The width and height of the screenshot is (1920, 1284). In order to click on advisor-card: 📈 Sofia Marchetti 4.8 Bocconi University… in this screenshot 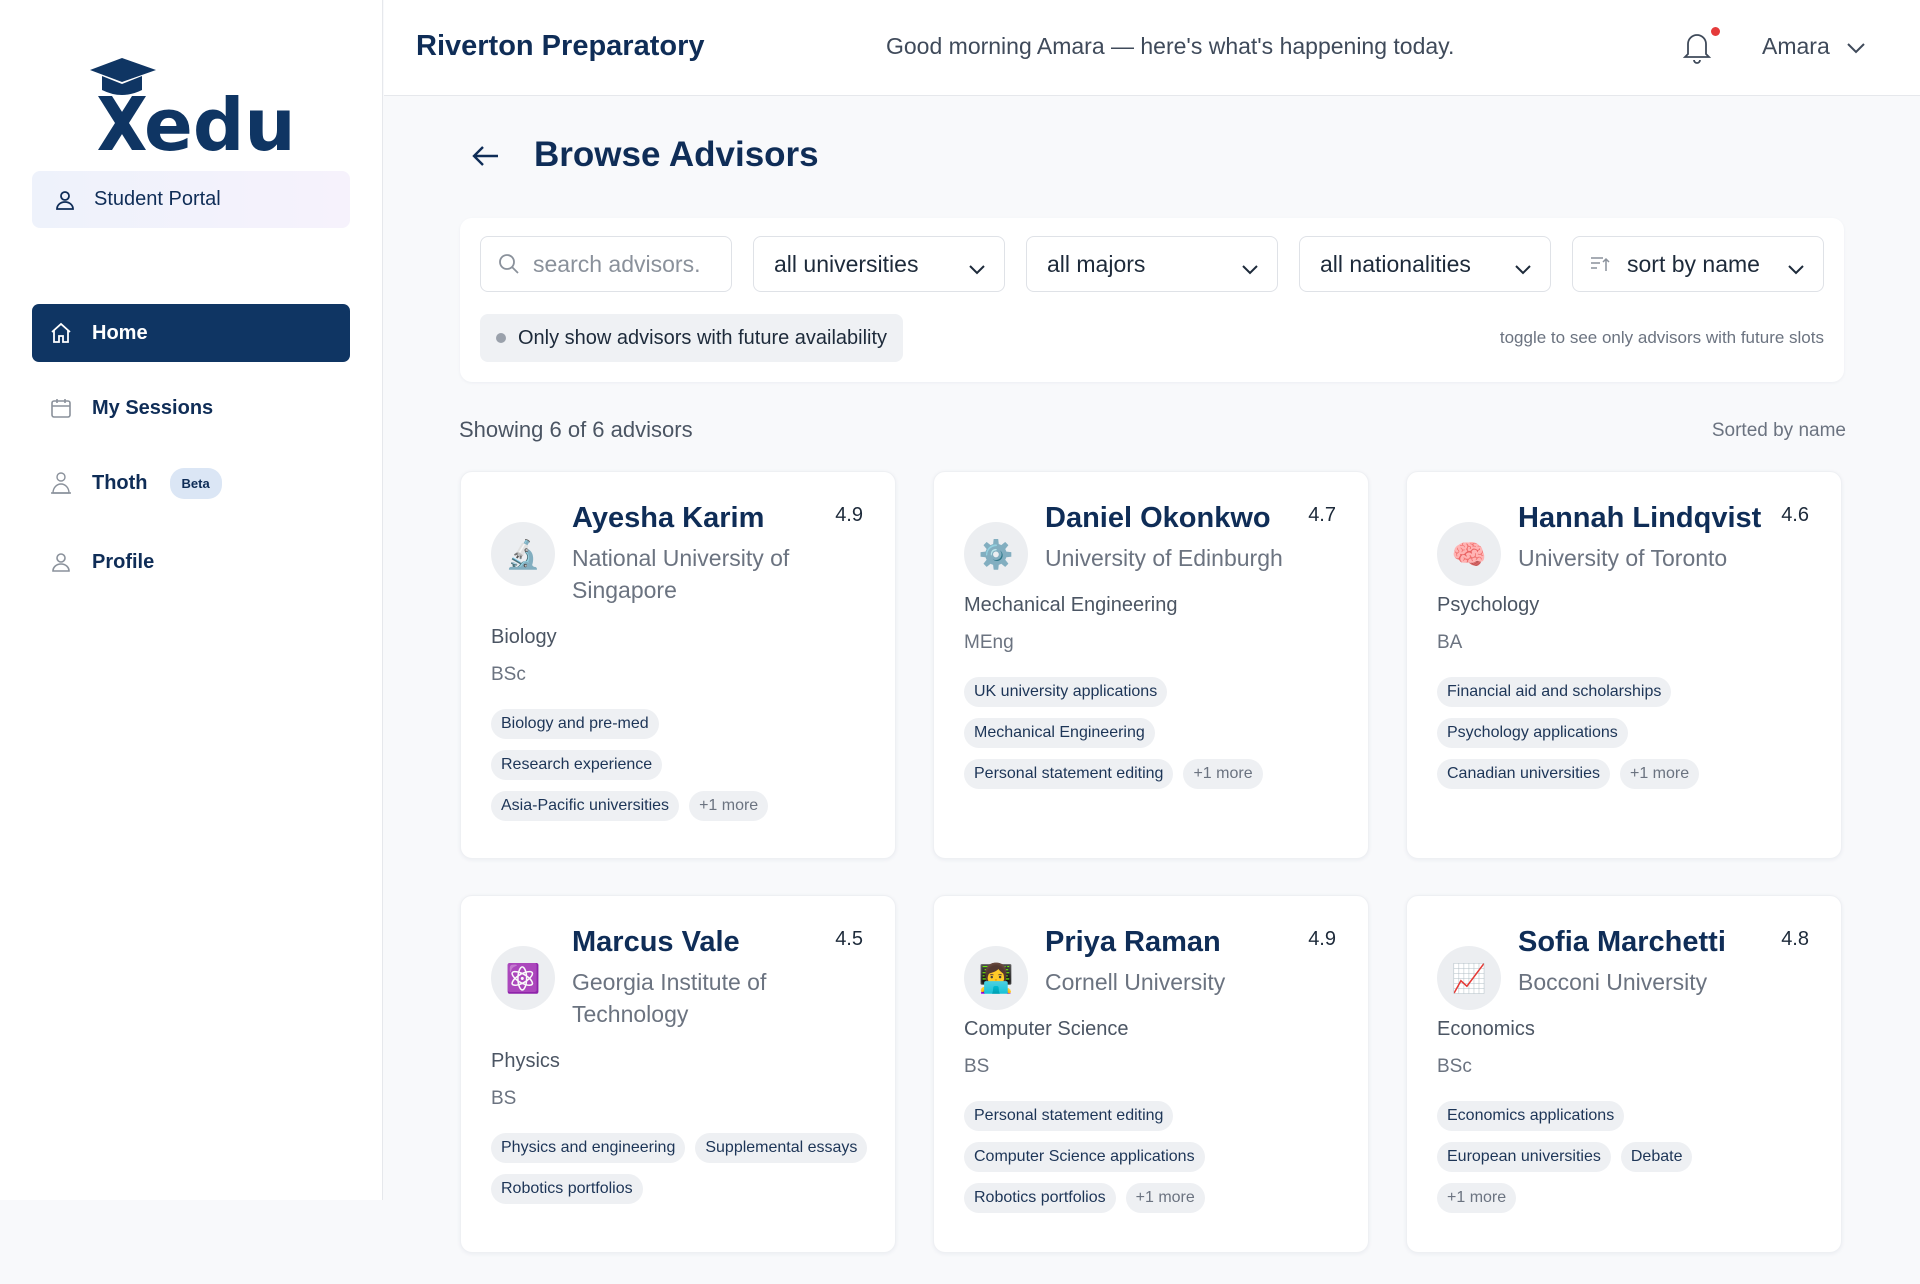, I will do `click(1624, 1074)`.